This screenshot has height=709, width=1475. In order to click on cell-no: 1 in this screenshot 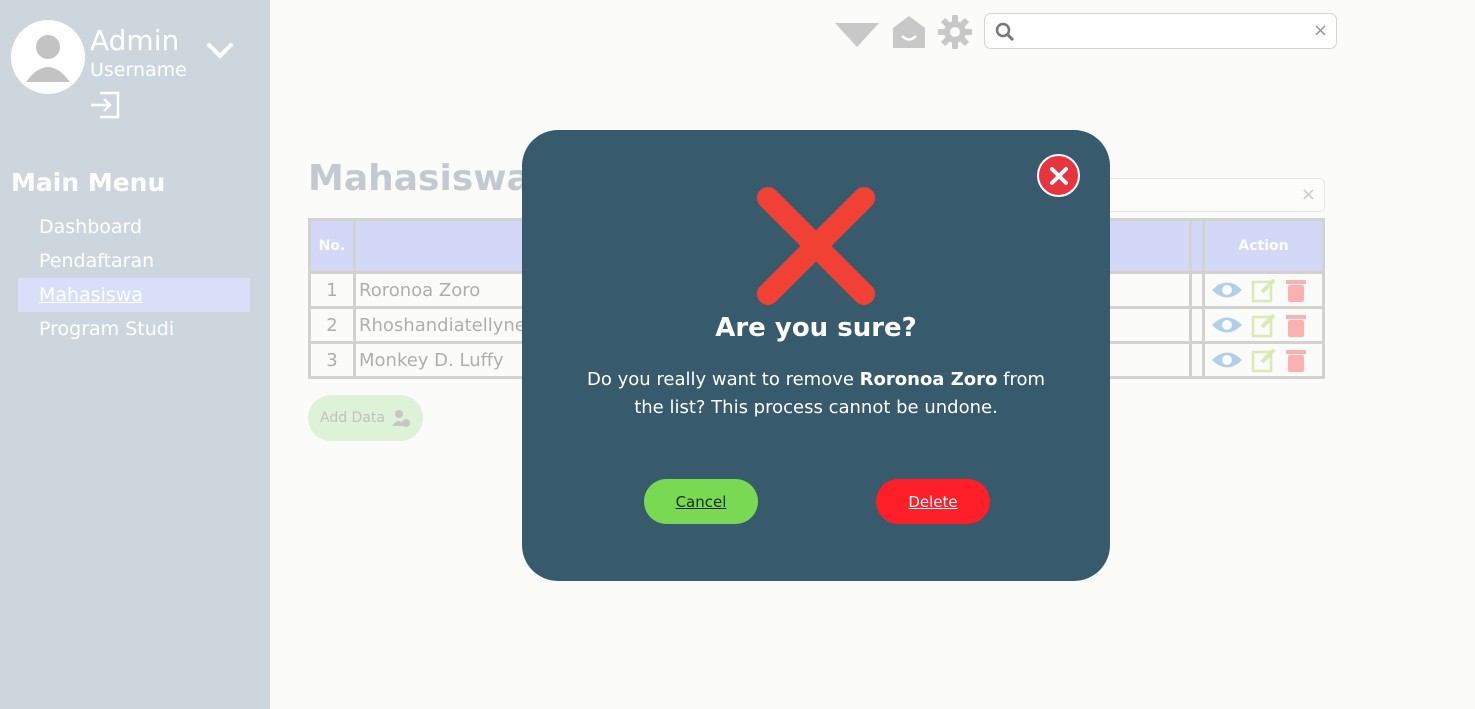, I will do `click(332, 290)`.